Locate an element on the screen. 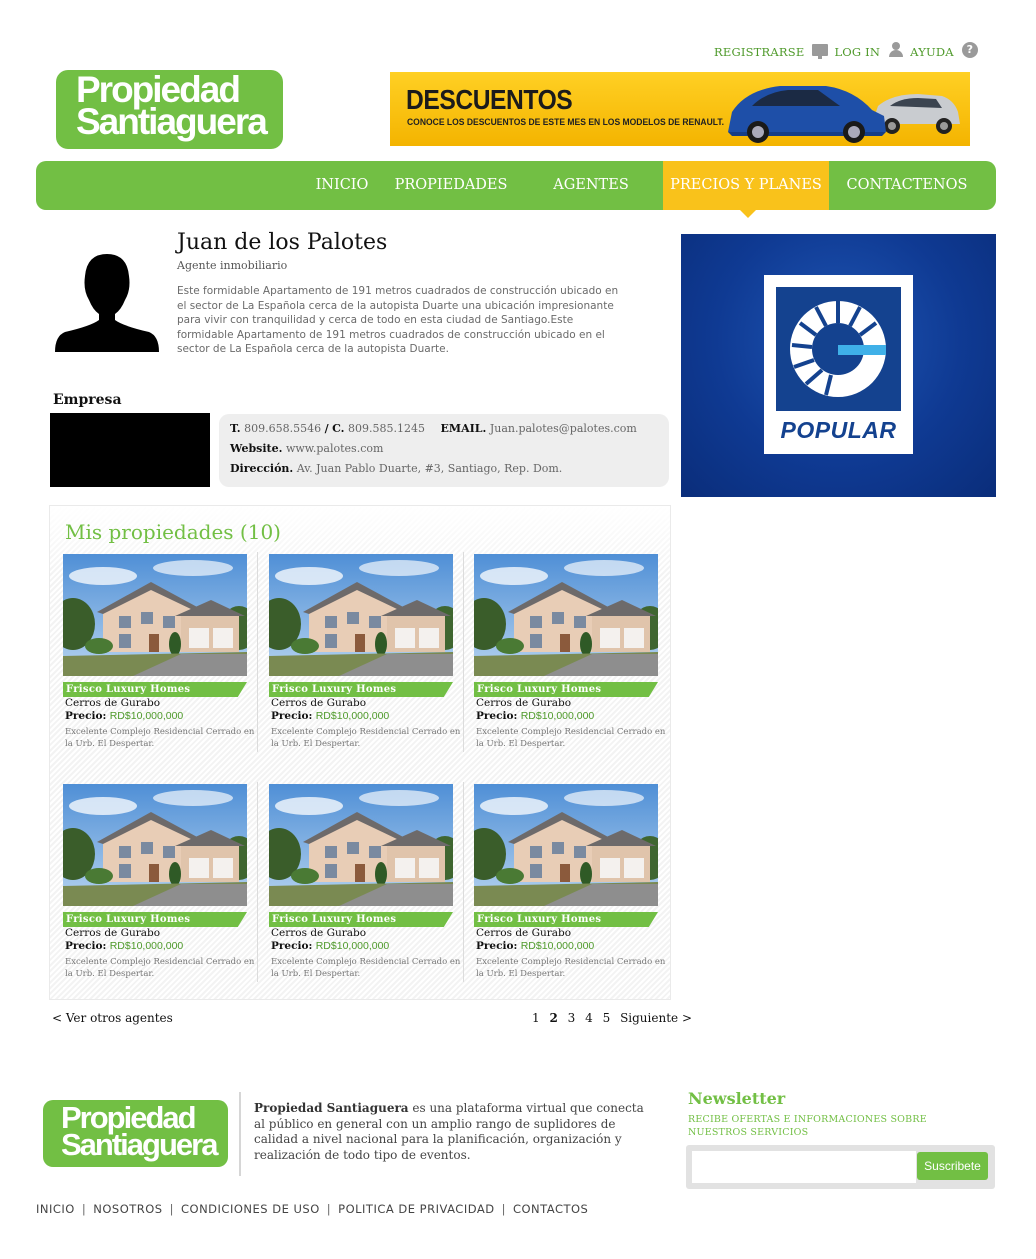 The image size is (1036, 1259). newsletter-email-input is located at coordinates (804, 1167).